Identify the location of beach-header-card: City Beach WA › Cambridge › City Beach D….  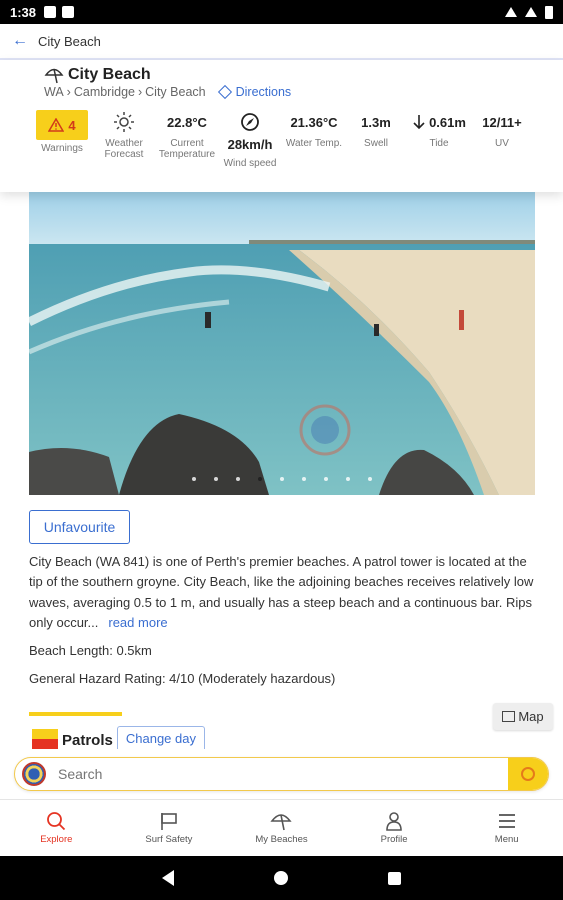
(281, 126).